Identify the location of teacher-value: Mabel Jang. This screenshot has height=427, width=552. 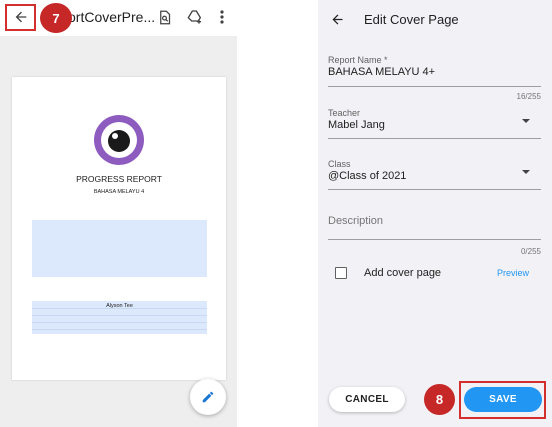
(356, 125).